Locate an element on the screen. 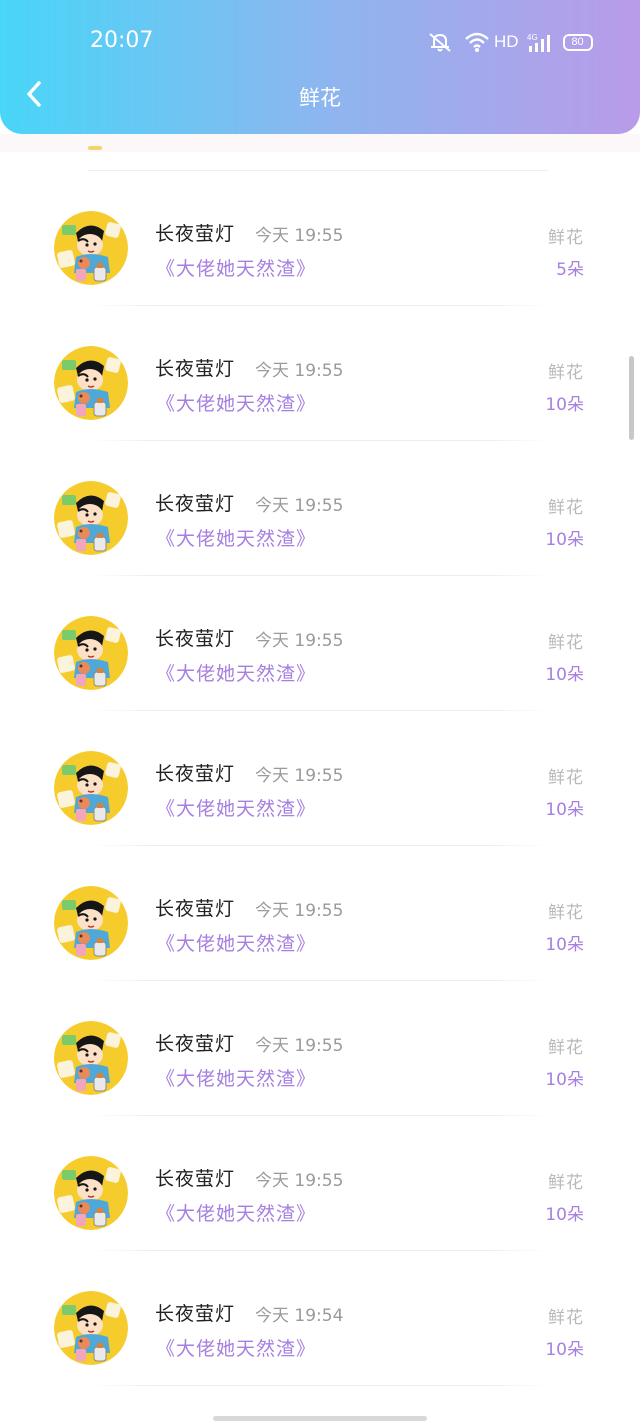 Image resolution: width=640 pixels, height=1422 pixels. page-title: 鲜花 is located at coordinates (320, 98).